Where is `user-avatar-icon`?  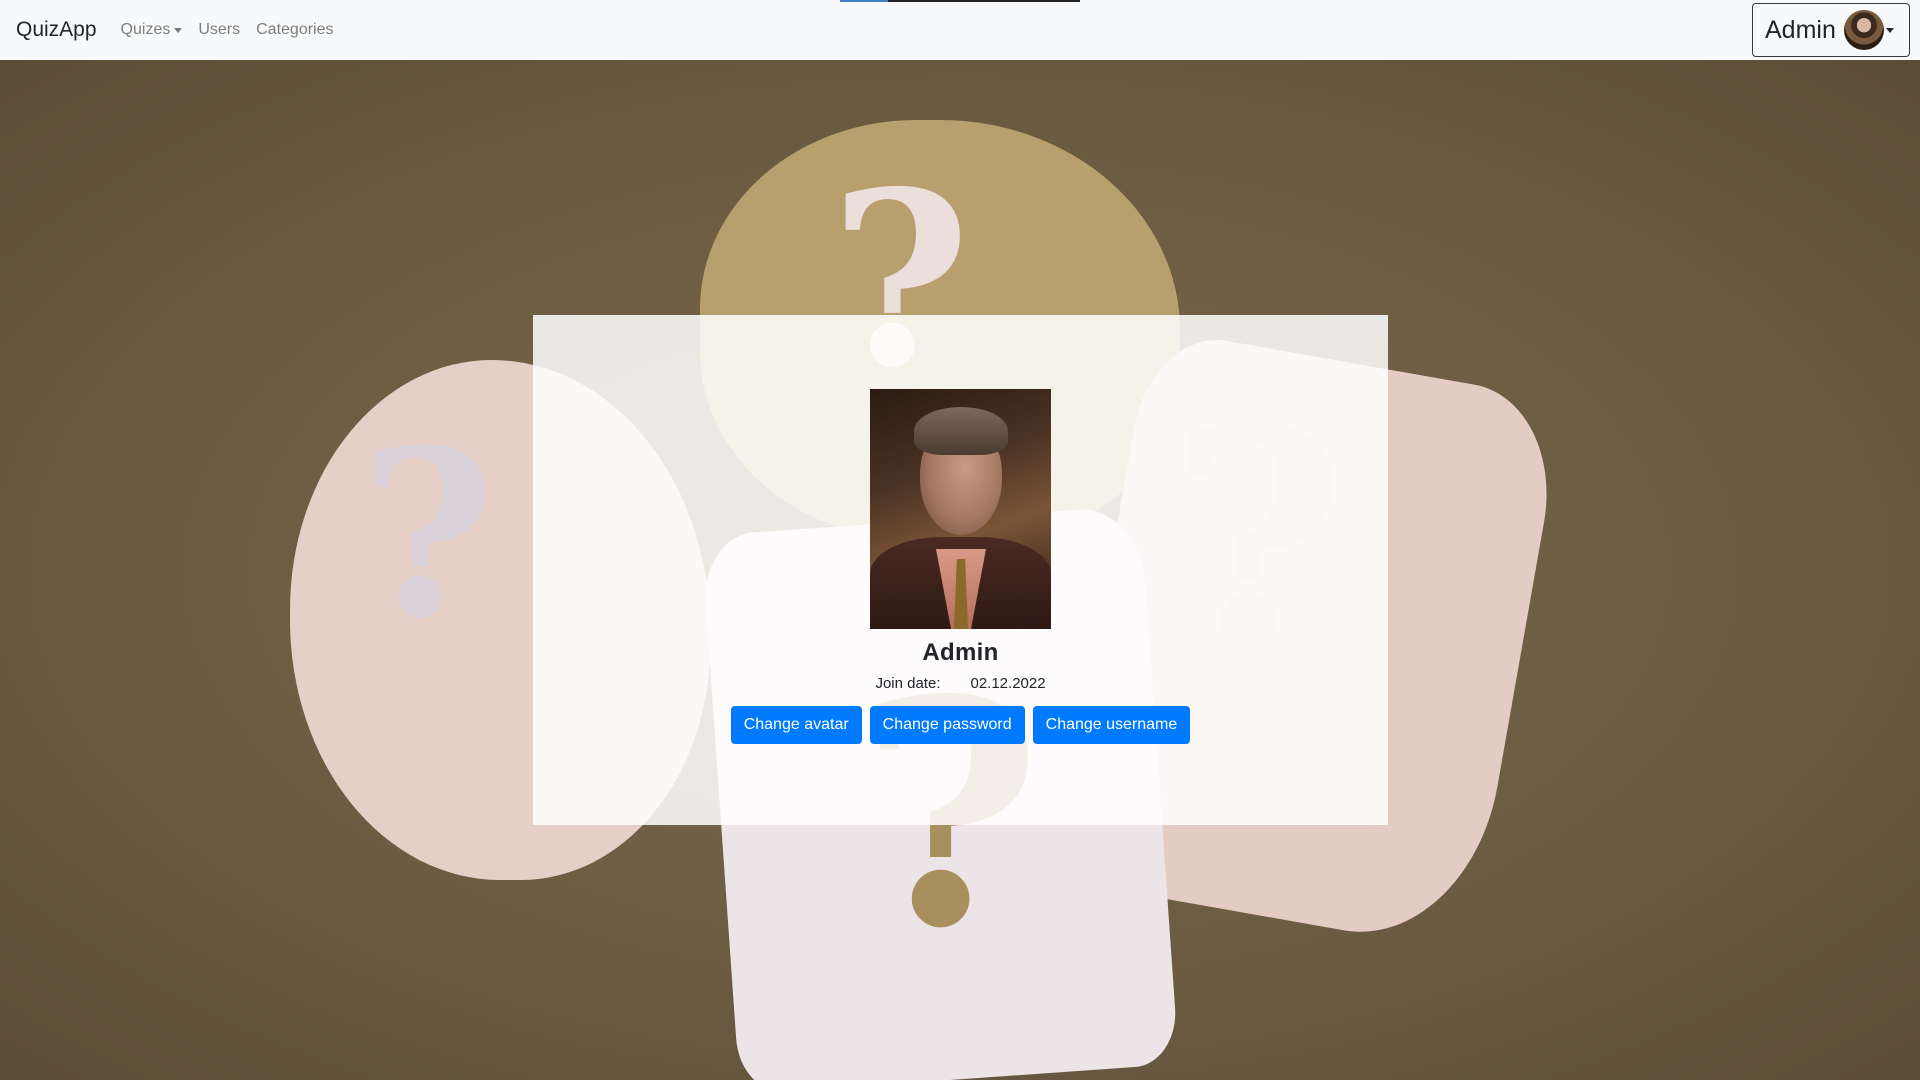 user-avatar-icon is located at coordinates (1863, 30).